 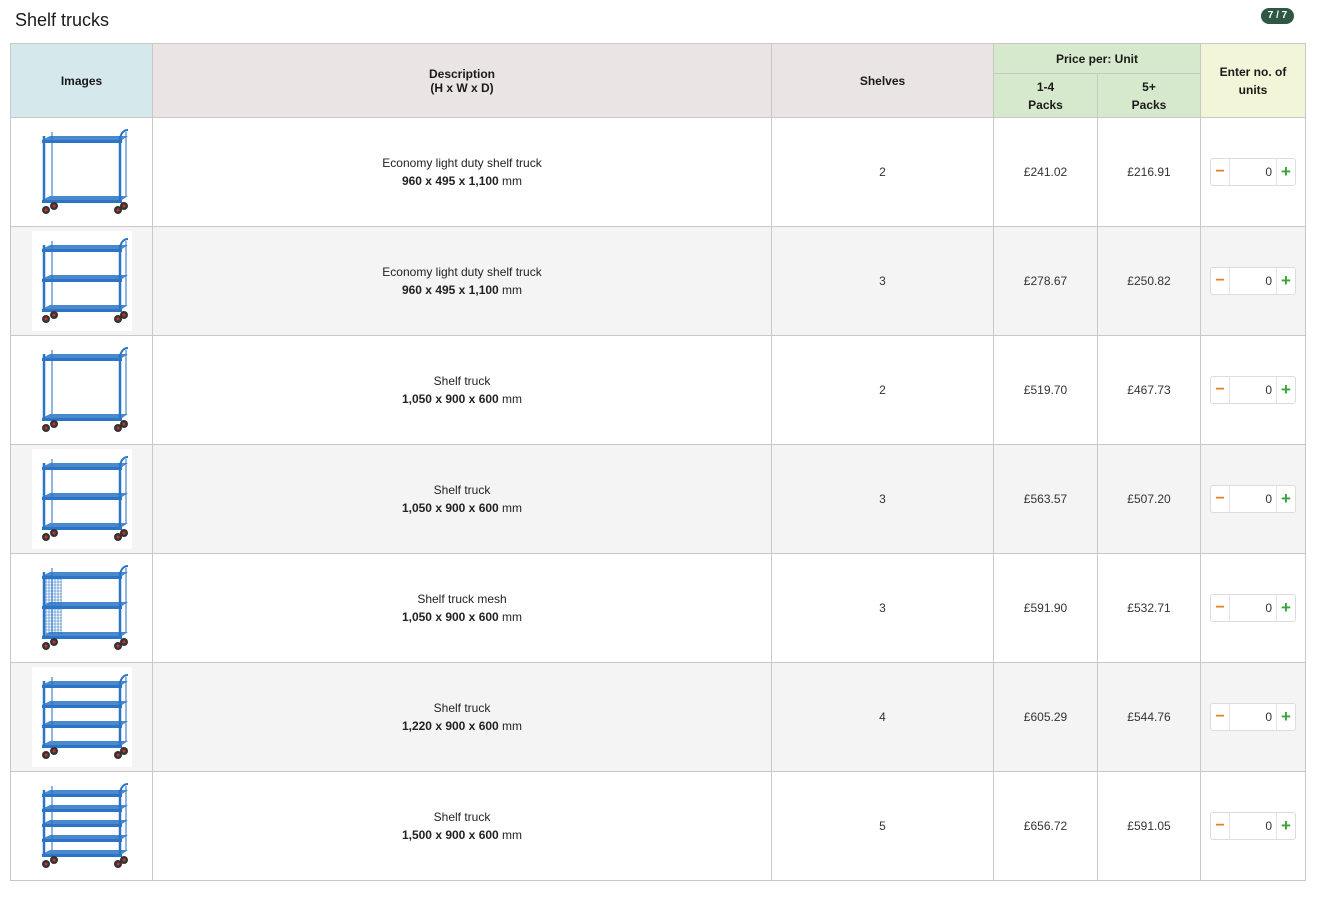 What do you see at coordinates (1149, 826) in the screenshot?
I see `price-5plus-cell: £591.05` at bounding box center [1149, 826].